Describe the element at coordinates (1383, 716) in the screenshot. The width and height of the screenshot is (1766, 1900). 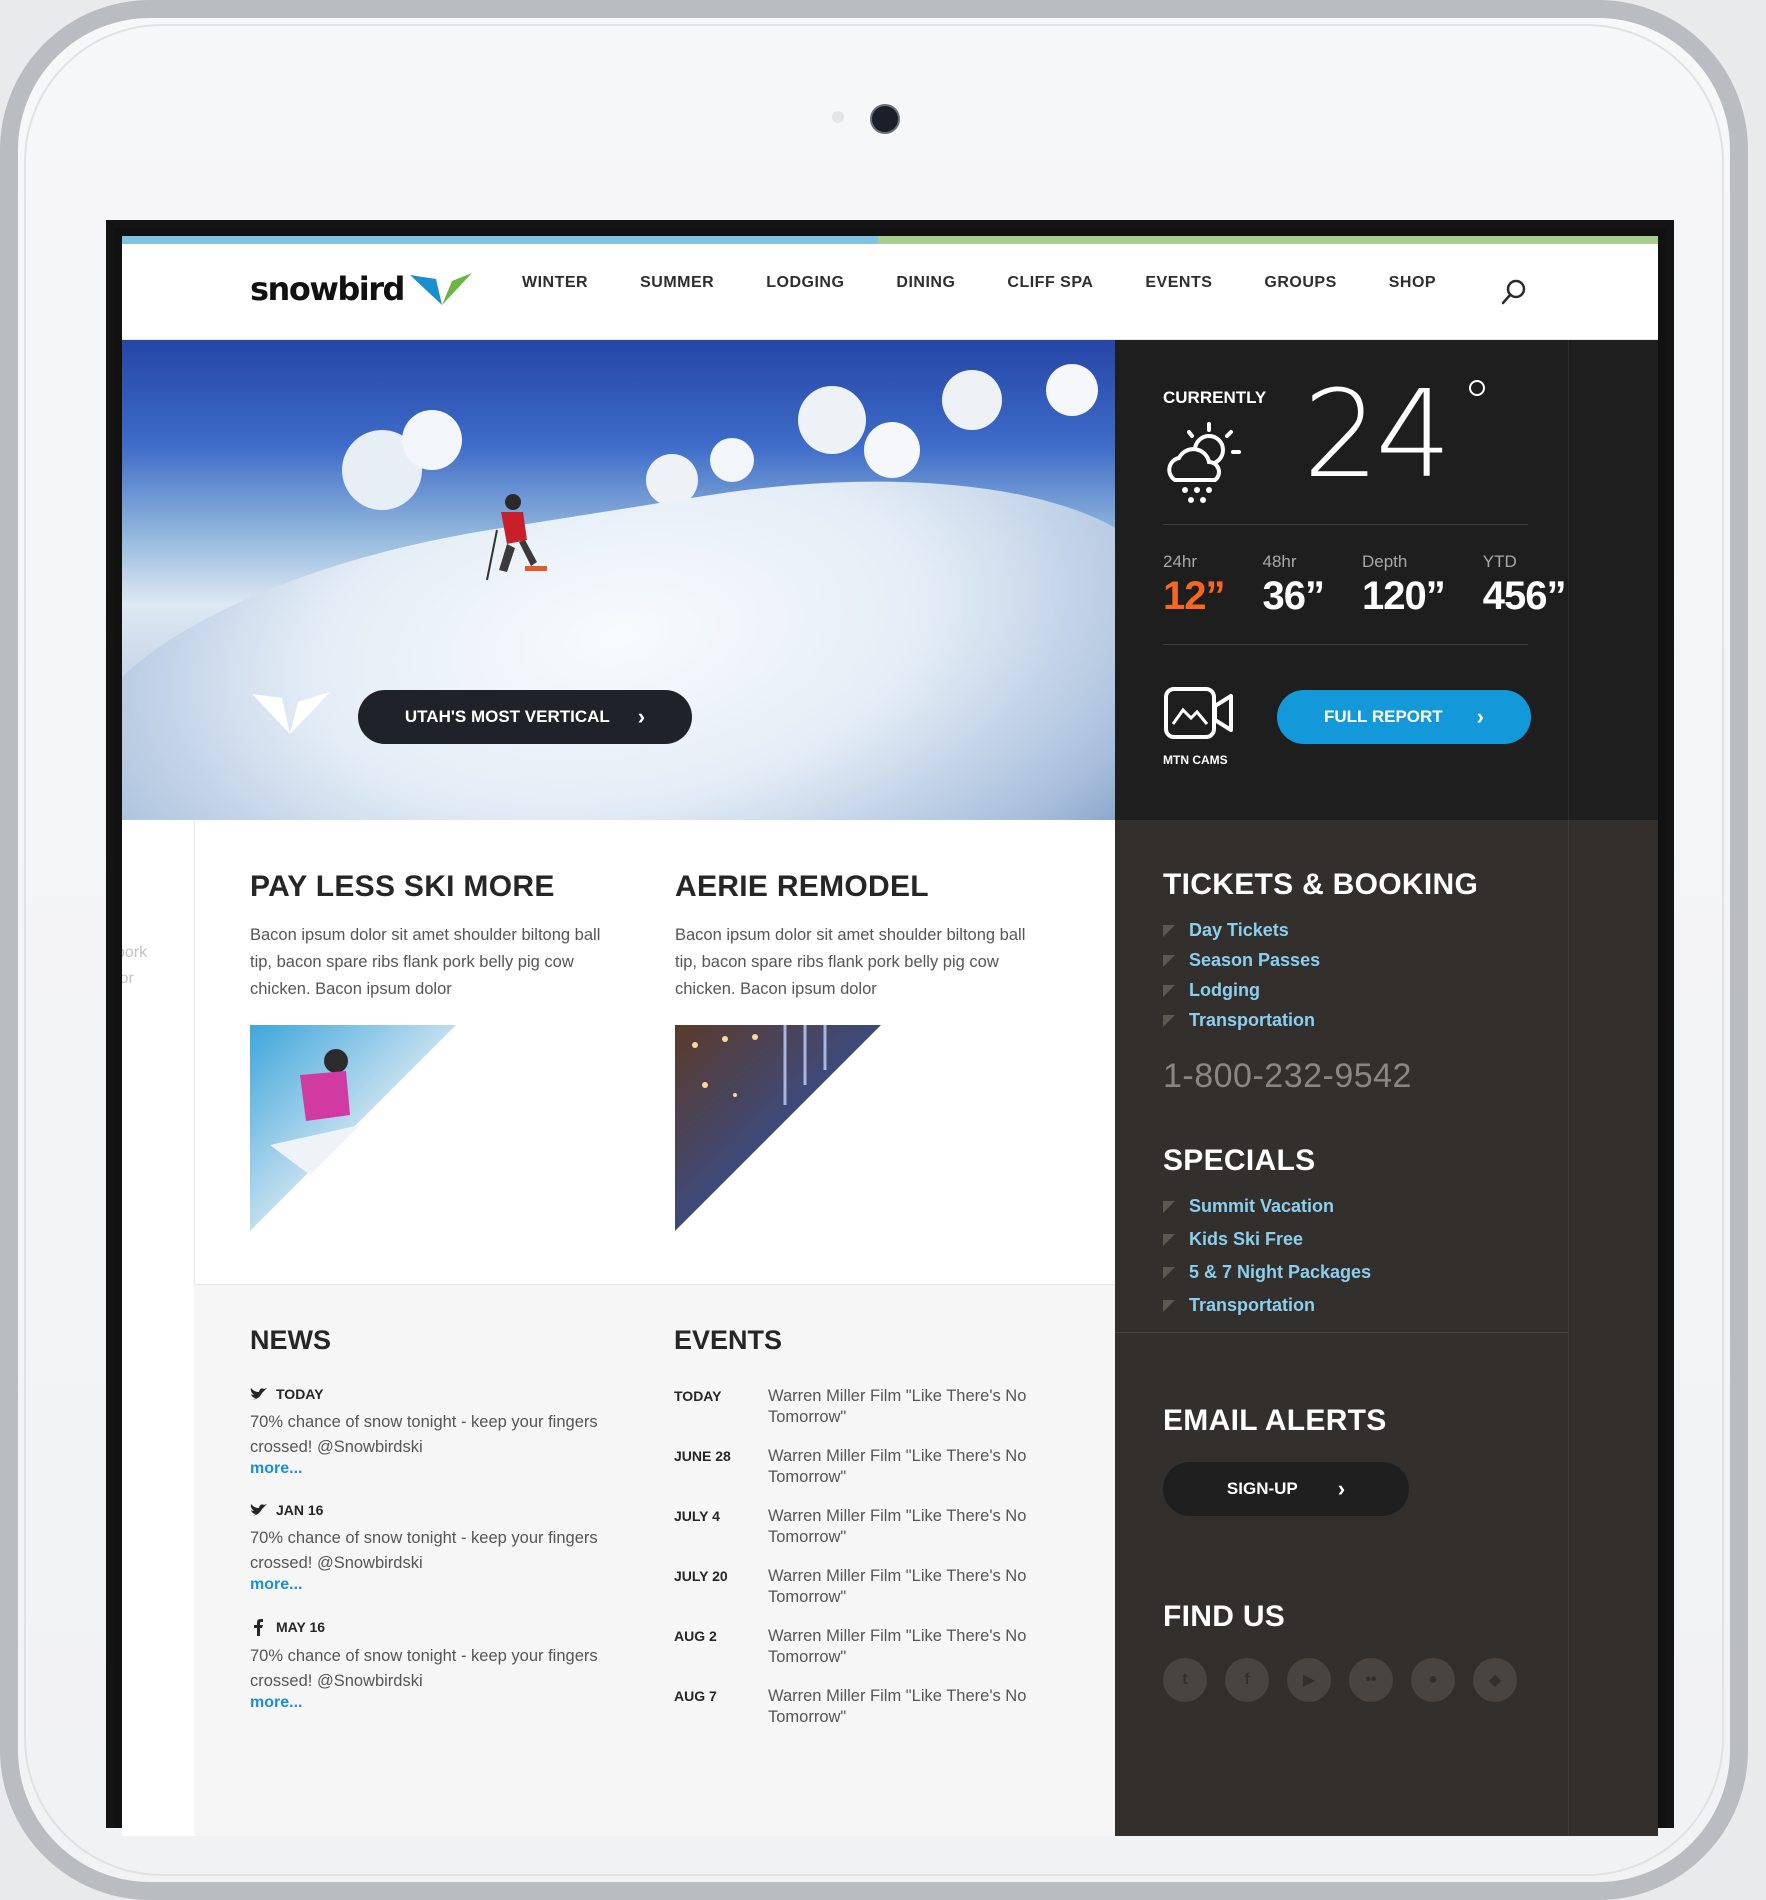
I see `full-report-label: FULL REPORT` at that location.